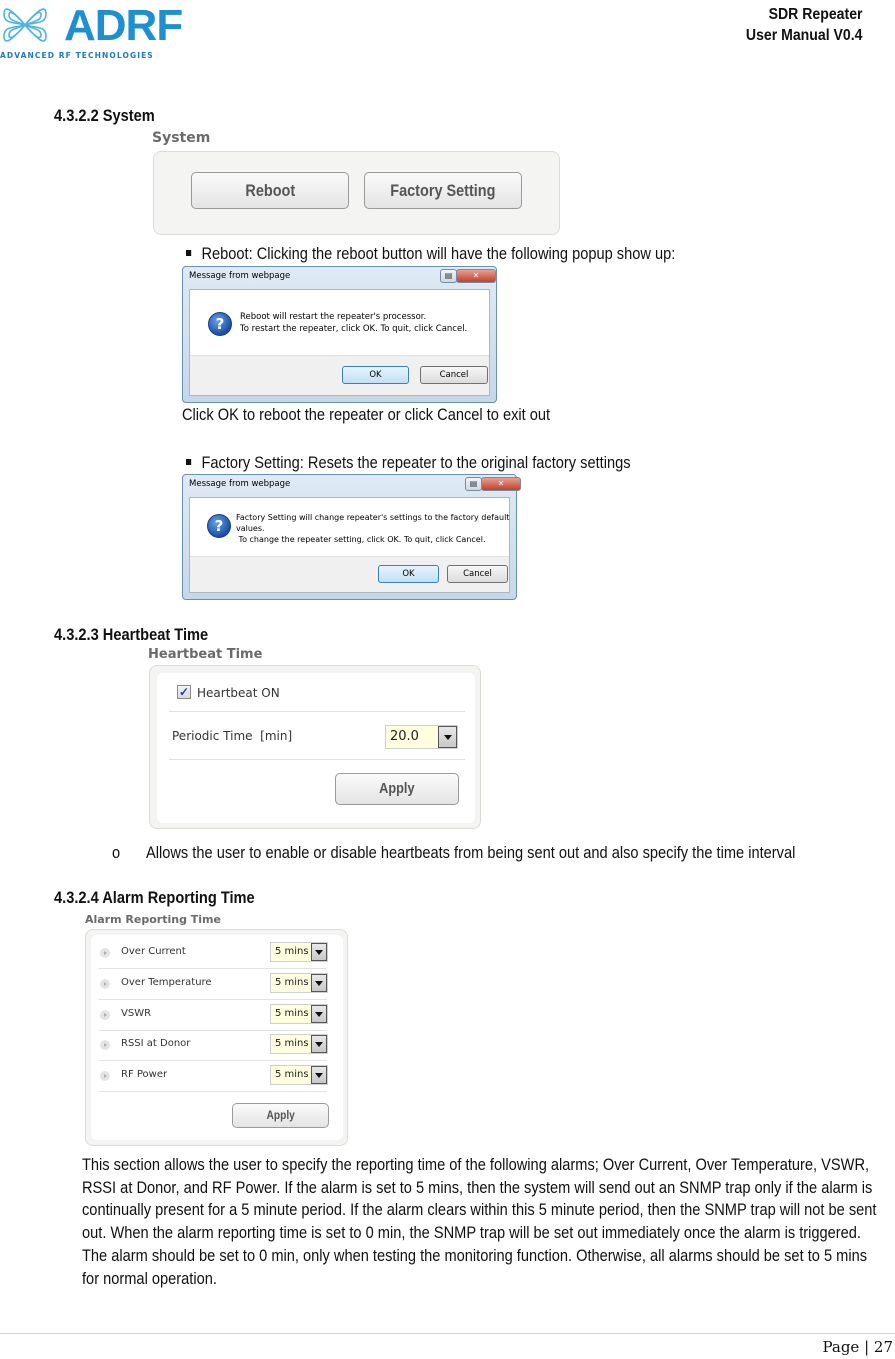 The image size is (895, 1359). I want to click on brand-name: ADRF, so click(123, 25).